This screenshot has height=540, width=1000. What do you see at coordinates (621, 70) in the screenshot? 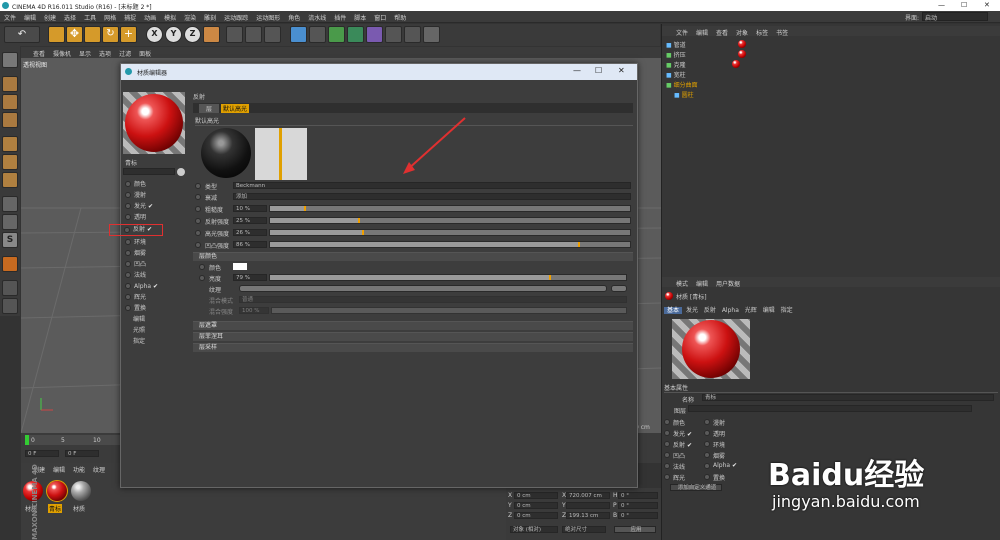
I see `dialog-close-button: ✕` at bounding box center [621, 70].